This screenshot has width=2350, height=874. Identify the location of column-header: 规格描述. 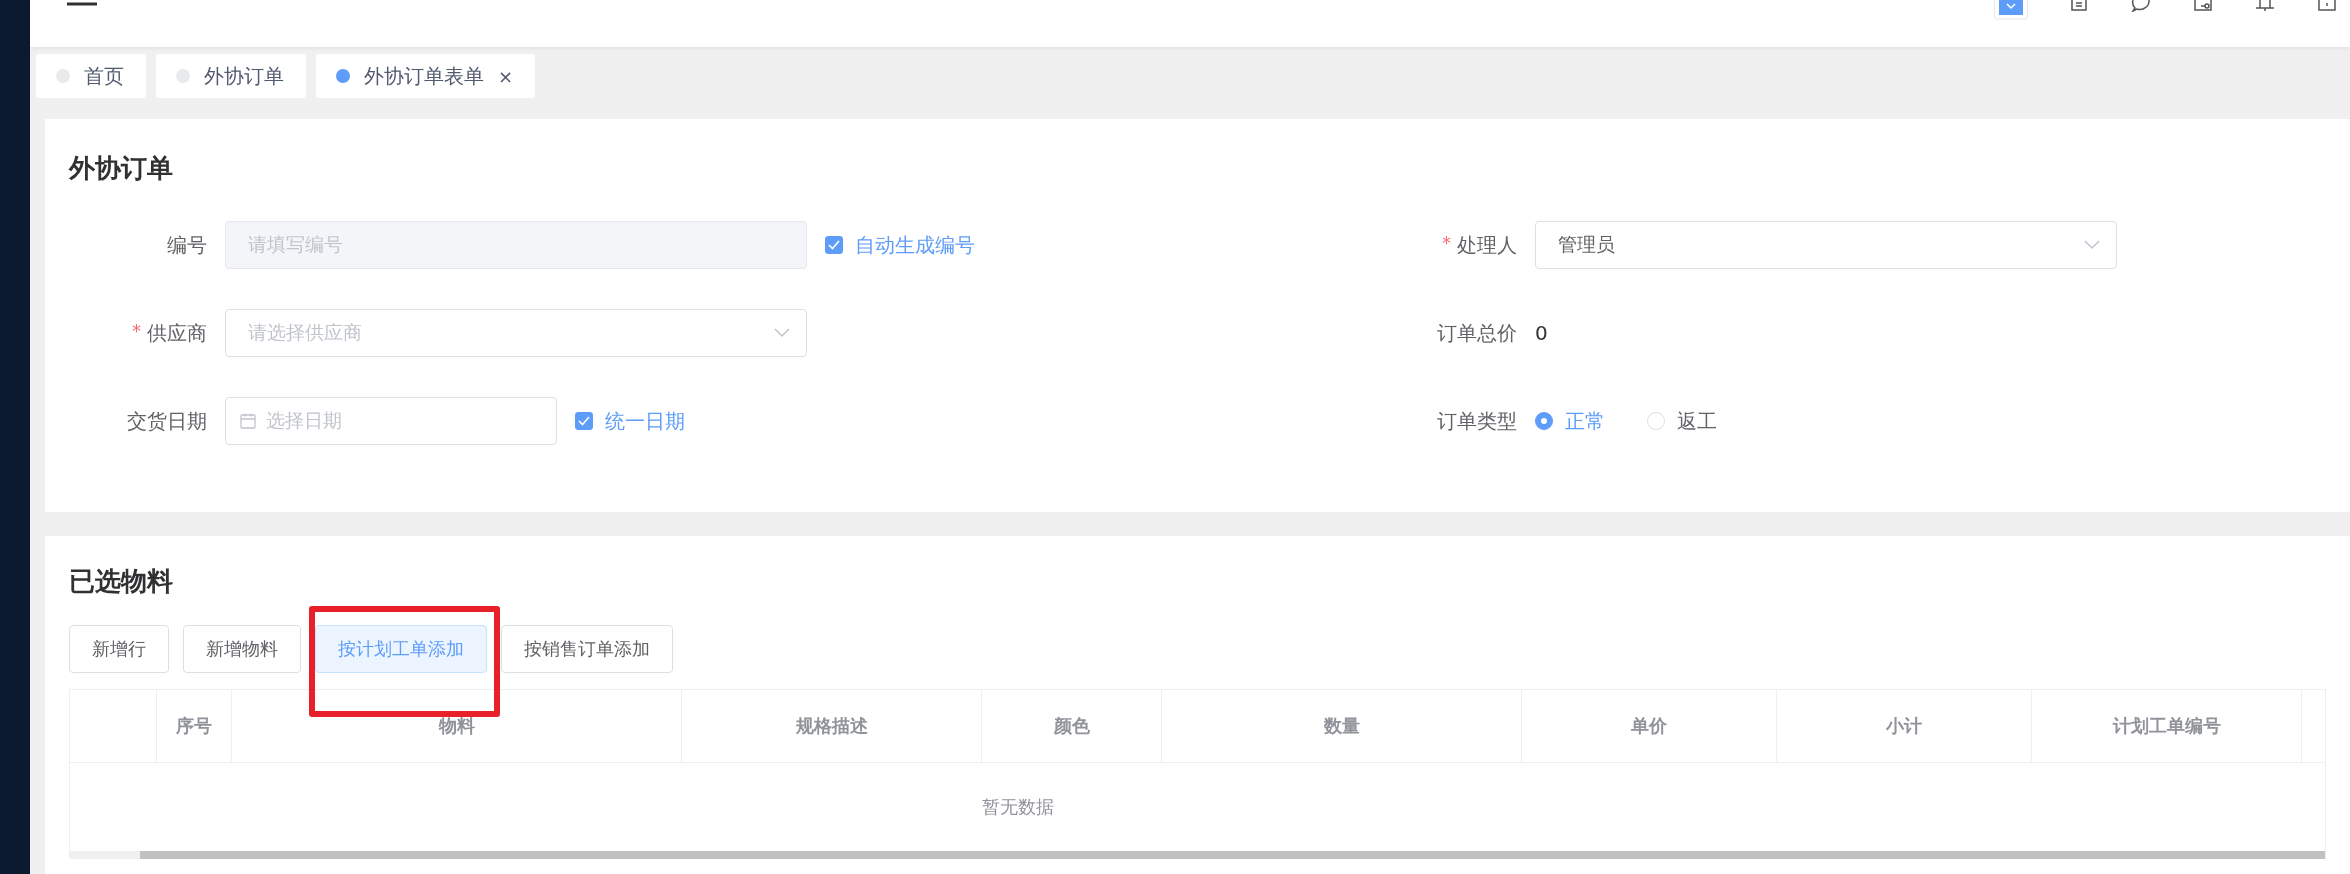
(832, 726).